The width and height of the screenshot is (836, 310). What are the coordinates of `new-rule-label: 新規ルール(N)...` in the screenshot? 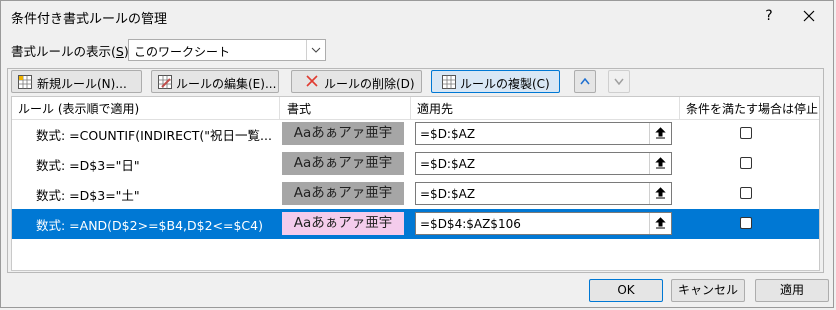 It's located at (82, 84).